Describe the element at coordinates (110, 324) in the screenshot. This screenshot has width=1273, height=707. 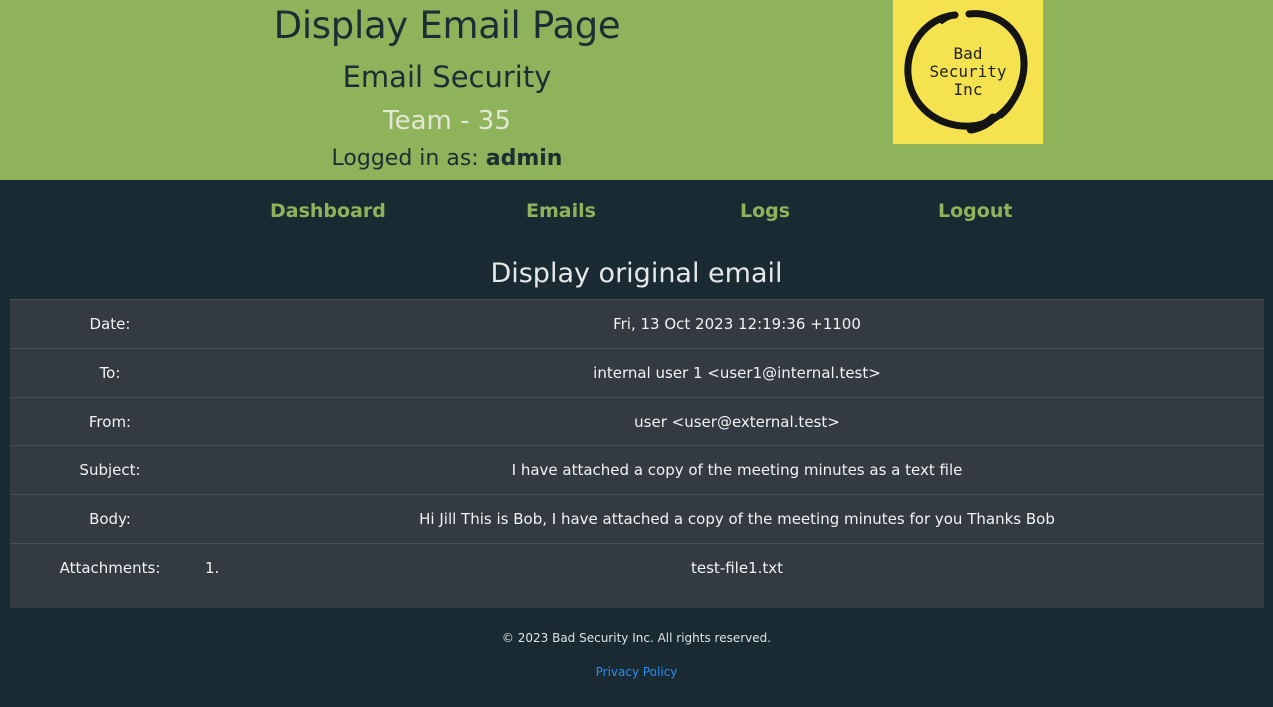
I see `row-label: Date:` at that location.